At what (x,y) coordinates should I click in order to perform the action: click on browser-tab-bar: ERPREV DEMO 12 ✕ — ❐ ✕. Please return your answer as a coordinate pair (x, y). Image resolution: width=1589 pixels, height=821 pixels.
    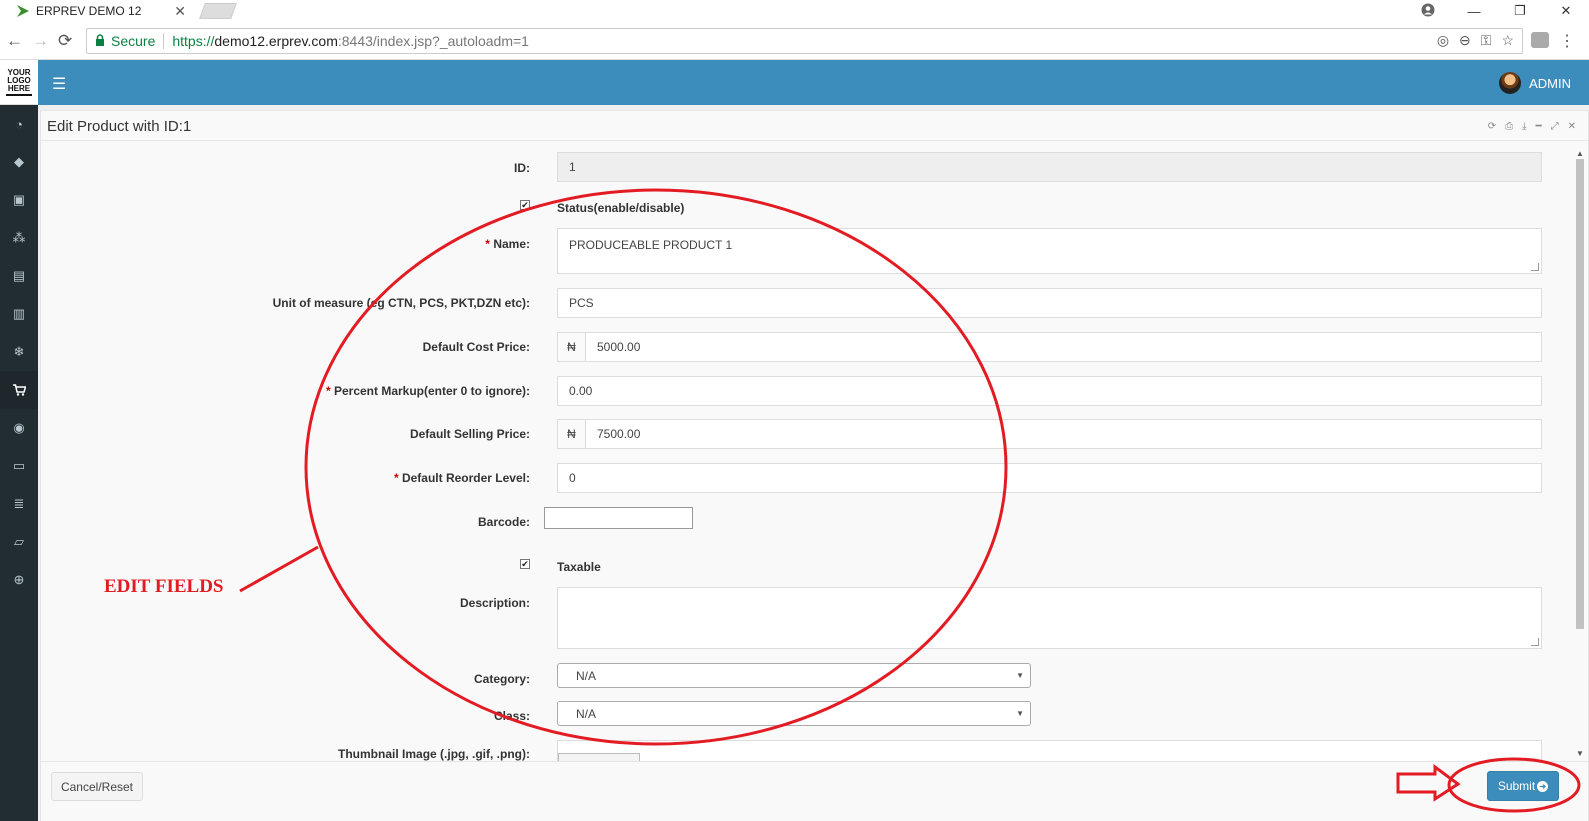
    Looking at the image, I should click on (794, 11).